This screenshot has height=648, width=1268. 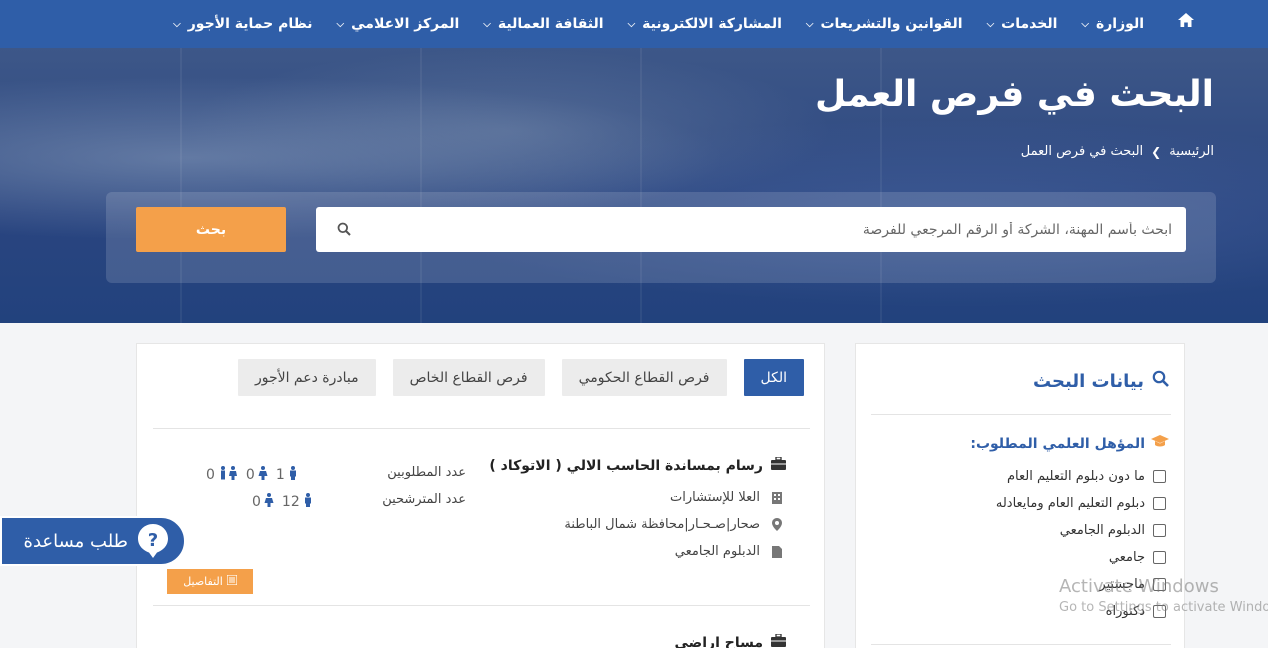 I want to click on count-any: 0, so click(x=222, y=475).